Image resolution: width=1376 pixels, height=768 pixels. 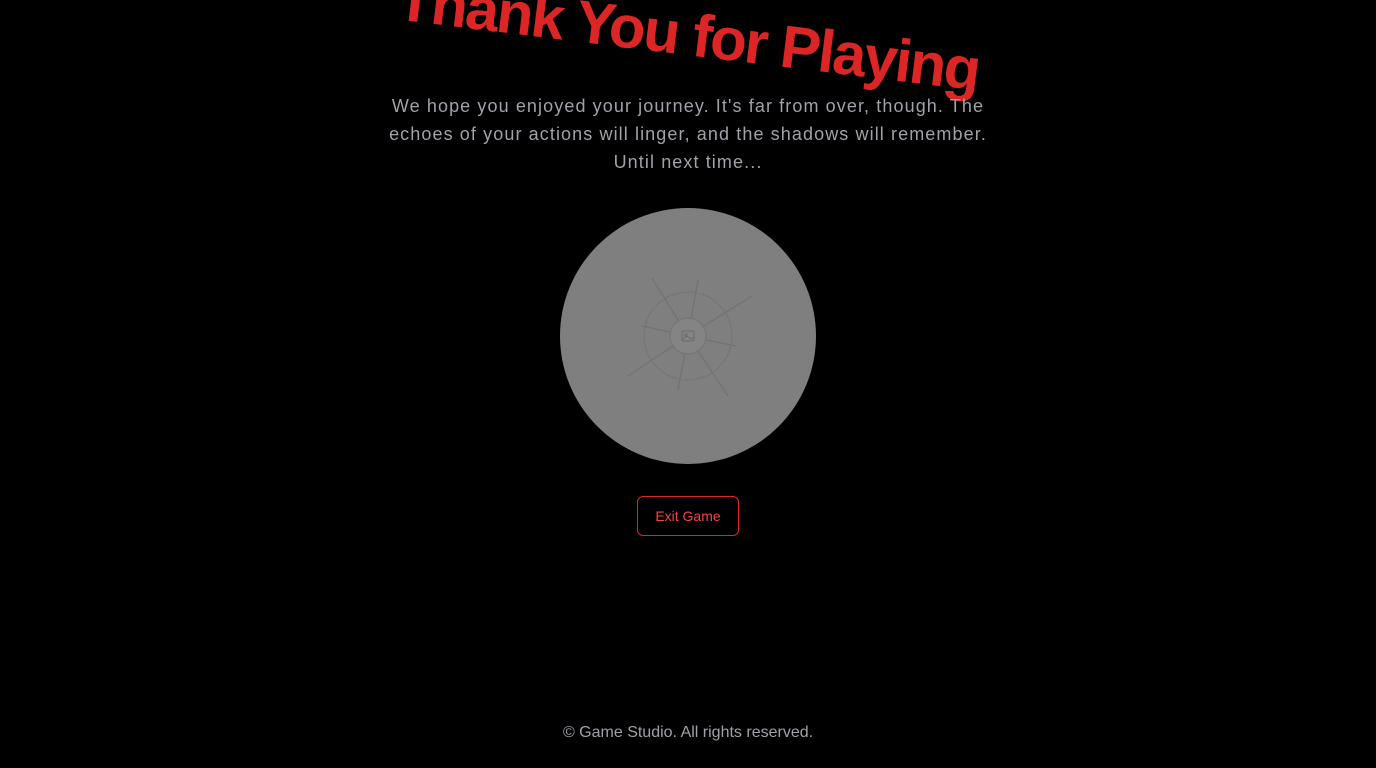 I want to click on page-title: Thank You for Playing, so click(x=688, y=52).